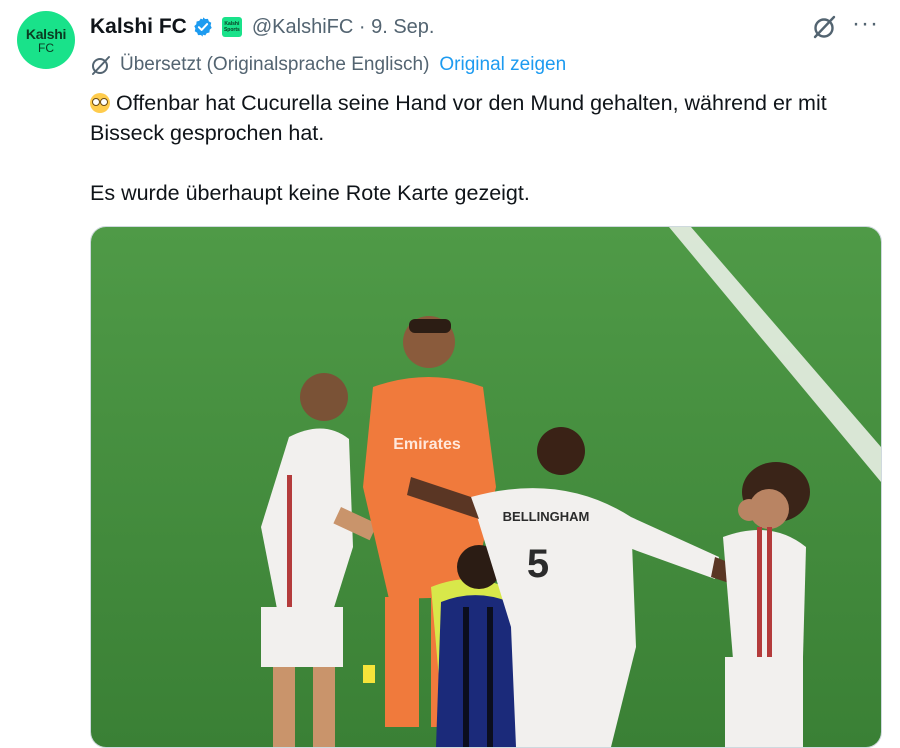 The height and width of the screenshot is (748, 900). I want to click on avatar: Kalshi FC, so click(46, 40).